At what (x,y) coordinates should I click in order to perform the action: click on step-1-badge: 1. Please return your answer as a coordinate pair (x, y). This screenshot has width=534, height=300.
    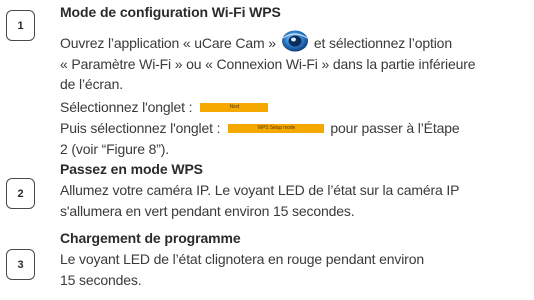
    Looking at the image, I should click on (20, 25).